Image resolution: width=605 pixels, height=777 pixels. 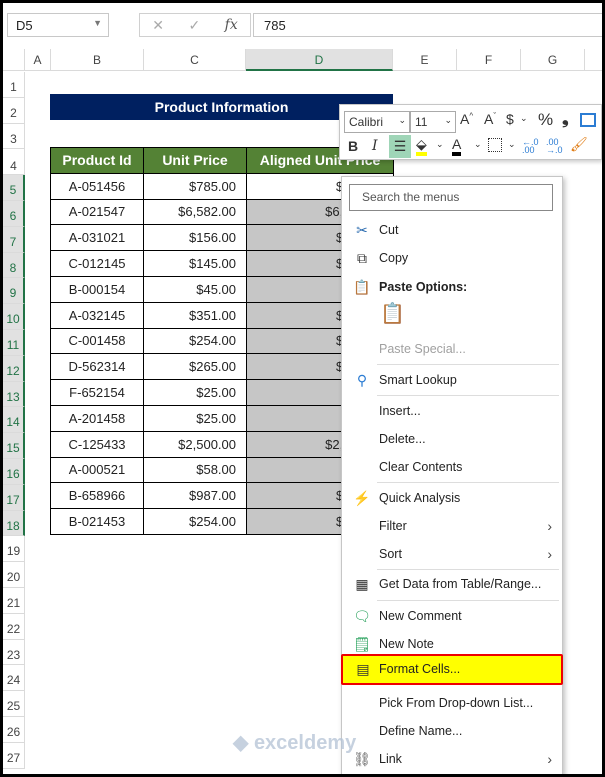 I want to click on row-header-17: 17, so click(x=14, y=497).